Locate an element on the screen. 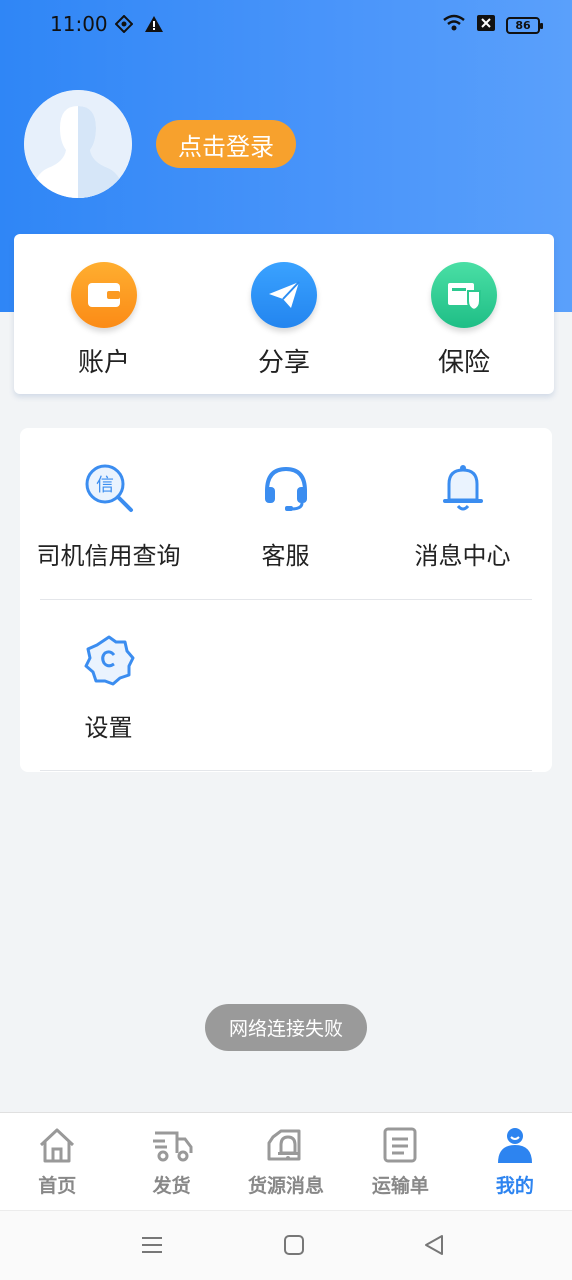  service-settings: 设置 is located at coordinates (108, 687).